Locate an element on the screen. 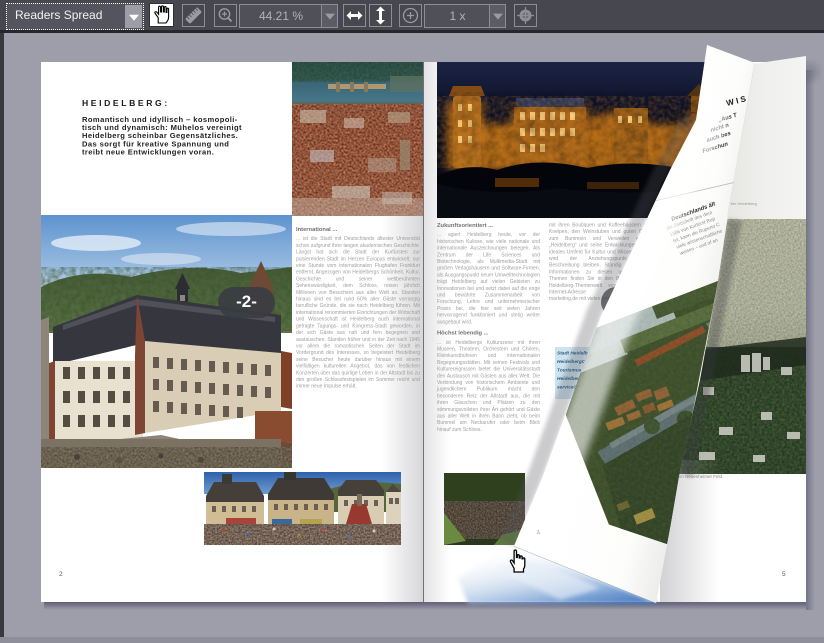  svg-text: Hier Heidelberg is located at coordinates (743, 203).